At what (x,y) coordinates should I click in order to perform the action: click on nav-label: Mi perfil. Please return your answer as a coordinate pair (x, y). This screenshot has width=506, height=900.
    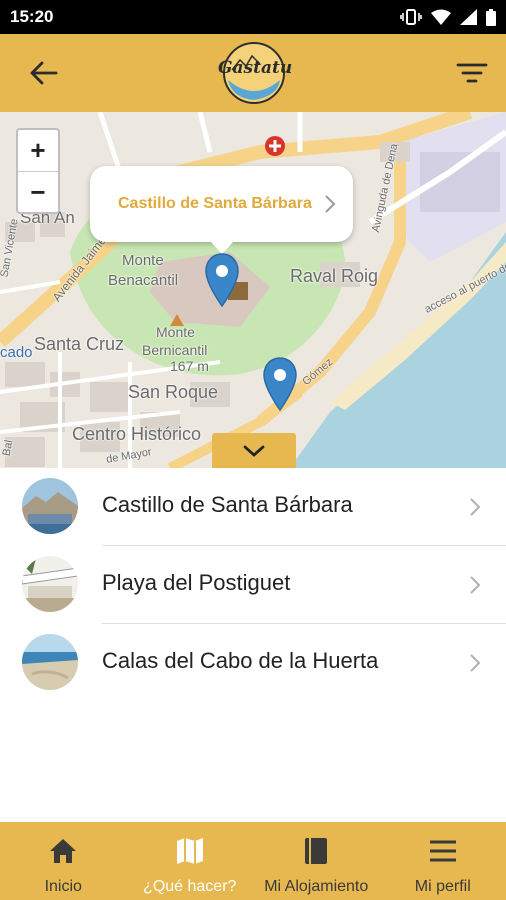
    Looking at the image, I should click on (442, 886).